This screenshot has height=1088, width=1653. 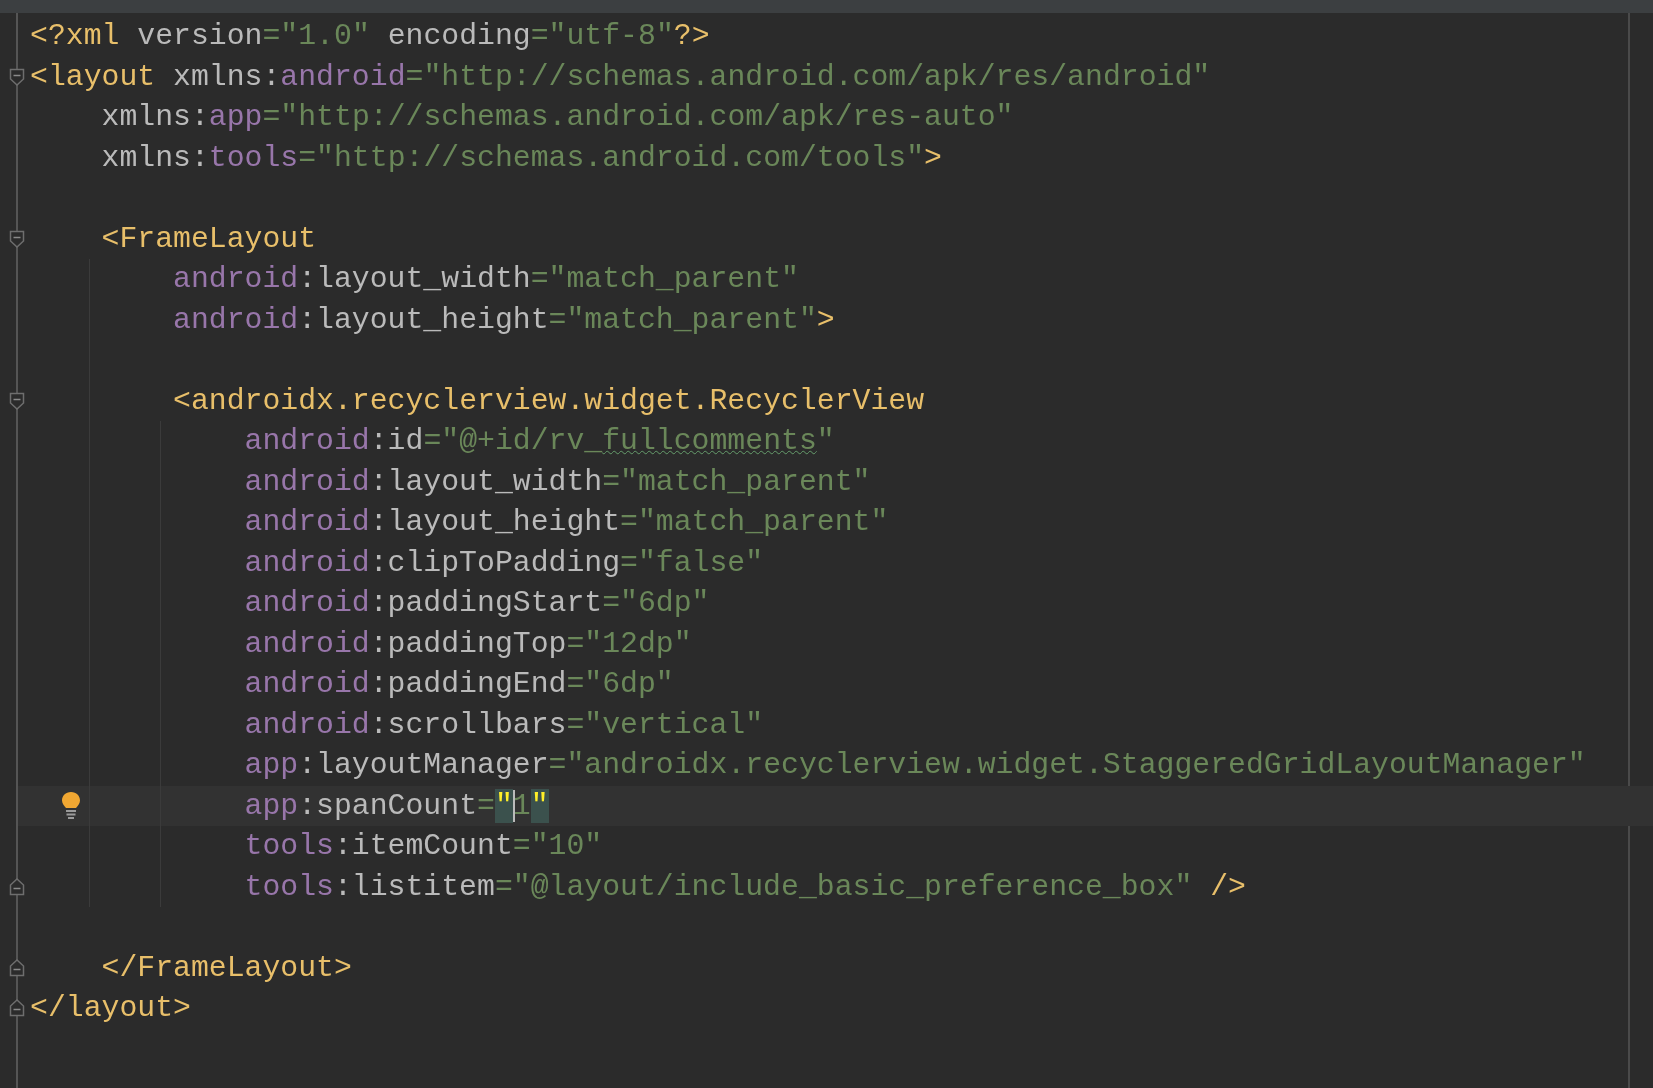 I want to click on code-line: android:scrollbars="vertical", so click(x=504, y=724).